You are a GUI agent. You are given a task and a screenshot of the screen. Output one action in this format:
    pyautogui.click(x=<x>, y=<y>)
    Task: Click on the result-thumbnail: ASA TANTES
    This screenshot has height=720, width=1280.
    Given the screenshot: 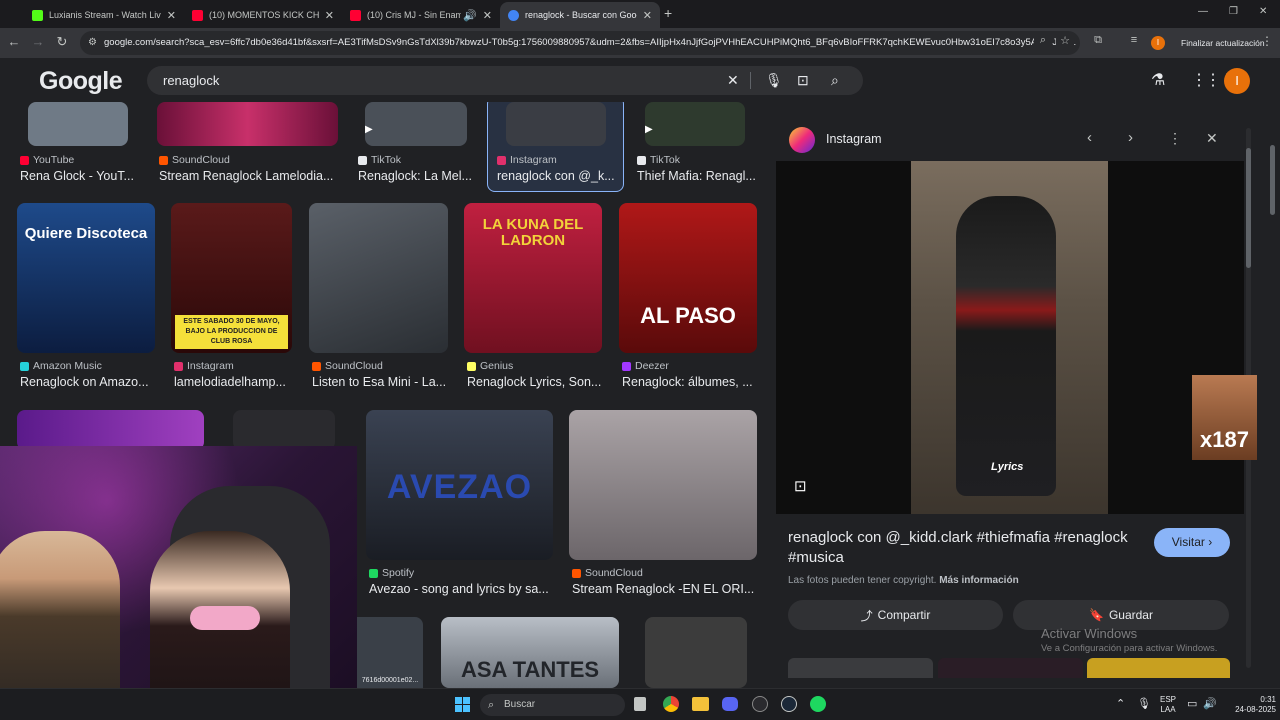 What is the action you would take?
    pyautogui.click(x=530, y=652)
    